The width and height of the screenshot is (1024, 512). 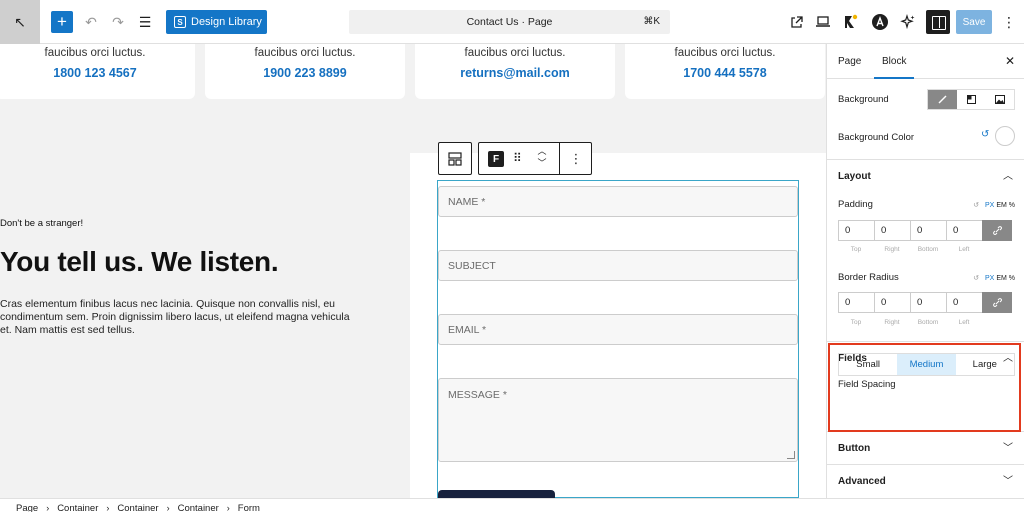 I want to click on move-down-icon: ﹀, so click(x=542, y=163).